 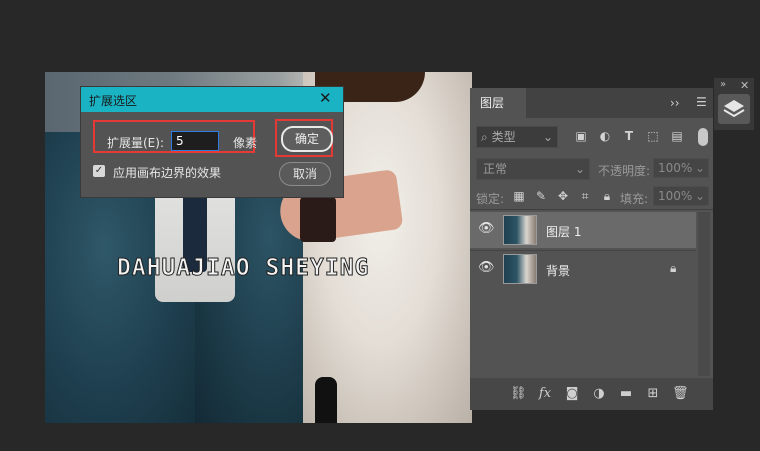 I want to click on new-layer-icon: ⊞, so click(x=653, y=394).